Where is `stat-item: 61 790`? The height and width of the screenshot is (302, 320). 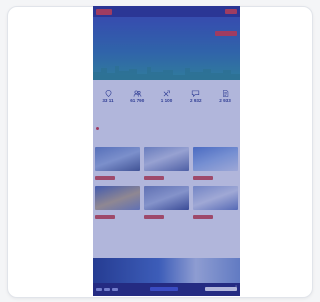 stat-item: 61 790 is located at coordinates (137, 97).